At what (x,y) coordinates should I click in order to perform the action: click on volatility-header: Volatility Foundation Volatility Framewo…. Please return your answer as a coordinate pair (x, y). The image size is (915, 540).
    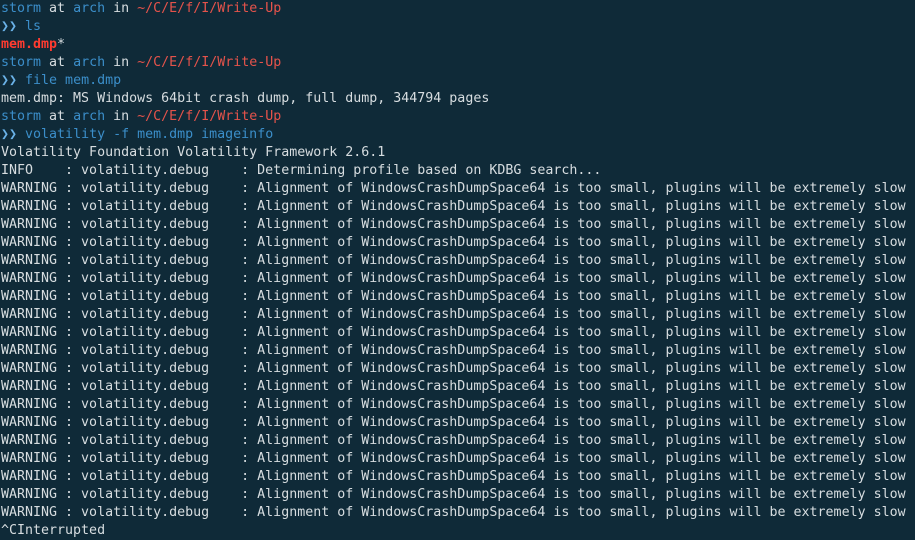
    Looking at the image, I should click on (193, 152).